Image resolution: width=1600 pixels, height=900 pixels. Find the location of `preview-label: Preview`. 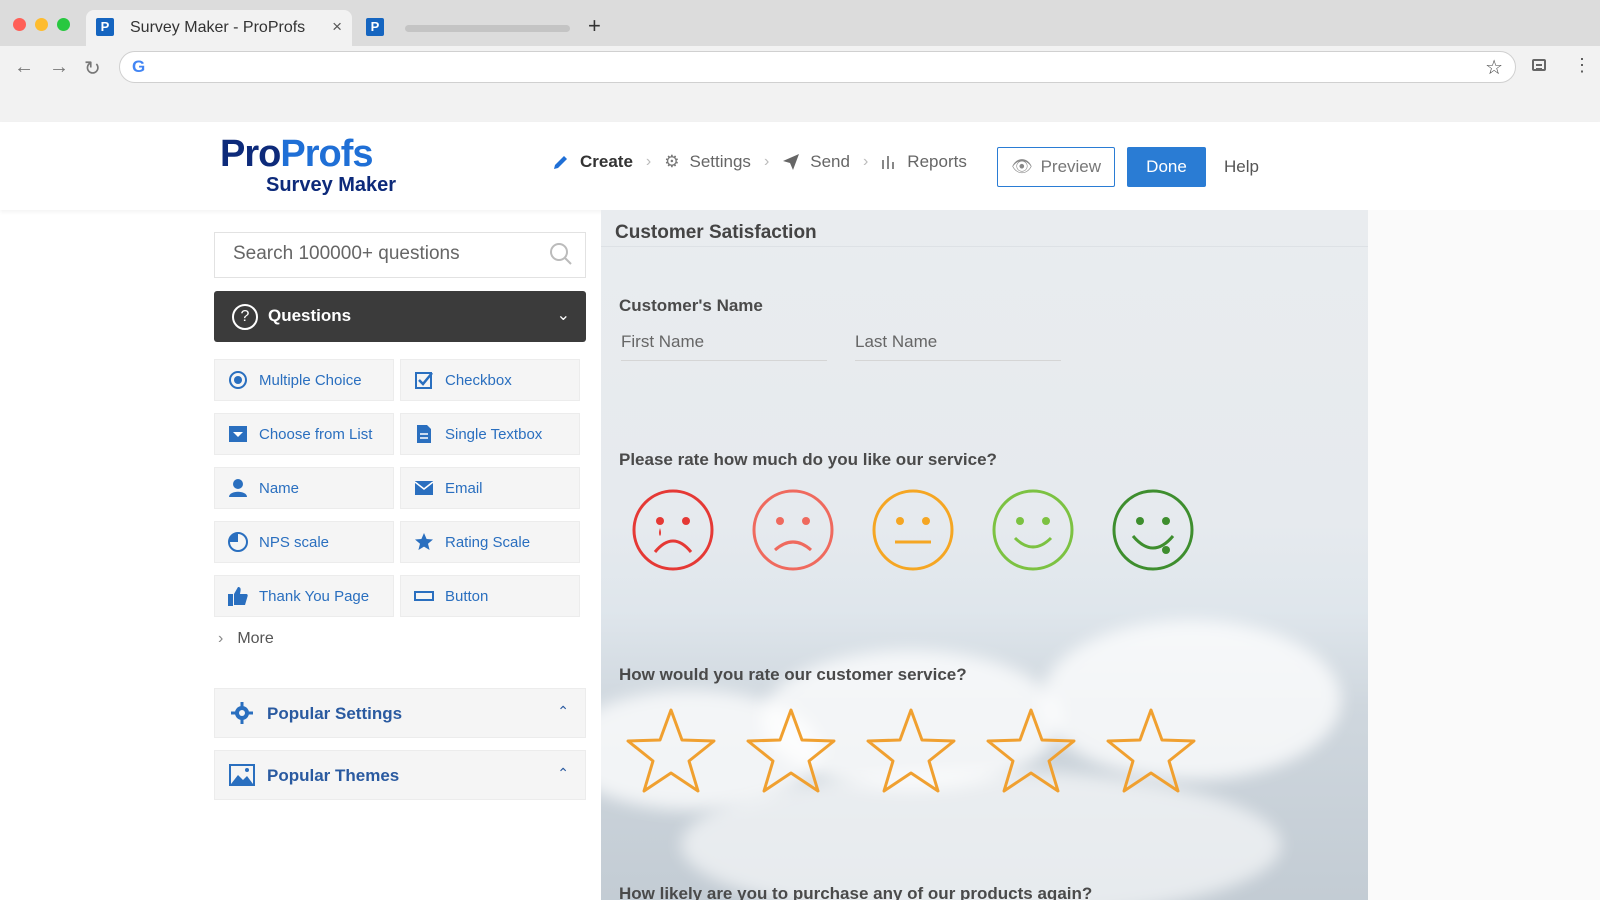

preview-label: Preview is located at coordinates (1071, 166).